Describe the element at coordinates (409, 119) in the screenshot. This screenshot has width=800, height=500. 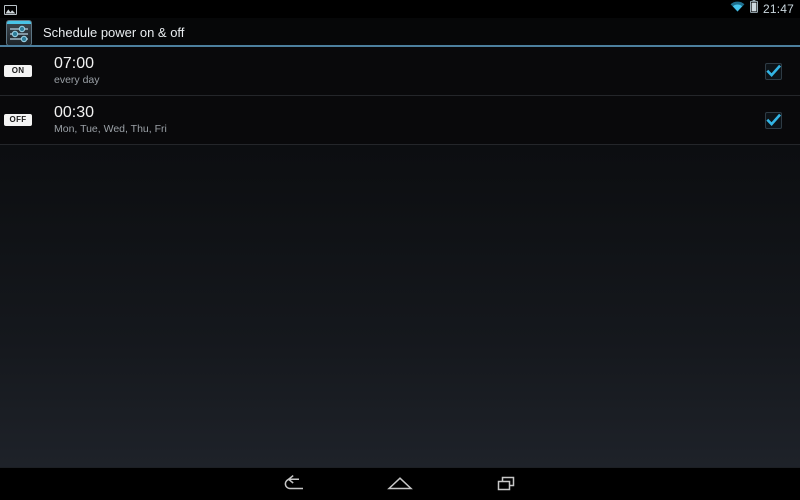
I see `schedule-details: 00:30 Mon, Tue, Wed, Thu, Fri` at that location.